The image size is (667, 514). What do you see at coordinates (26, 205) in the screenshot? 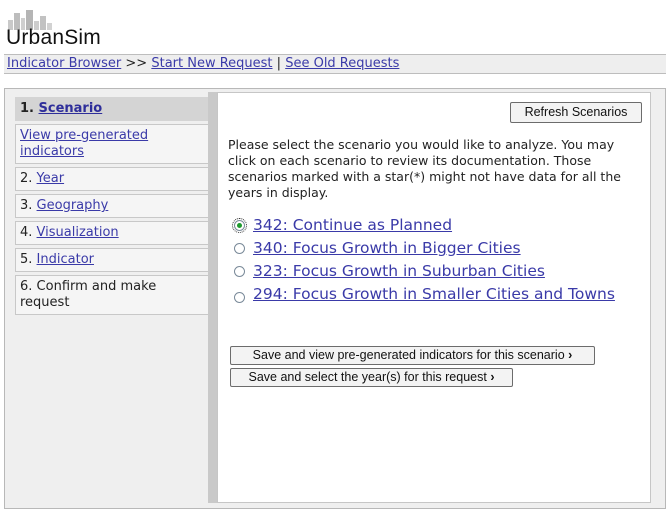
I see `step-number: 3.` at bounding box center [26, 205].